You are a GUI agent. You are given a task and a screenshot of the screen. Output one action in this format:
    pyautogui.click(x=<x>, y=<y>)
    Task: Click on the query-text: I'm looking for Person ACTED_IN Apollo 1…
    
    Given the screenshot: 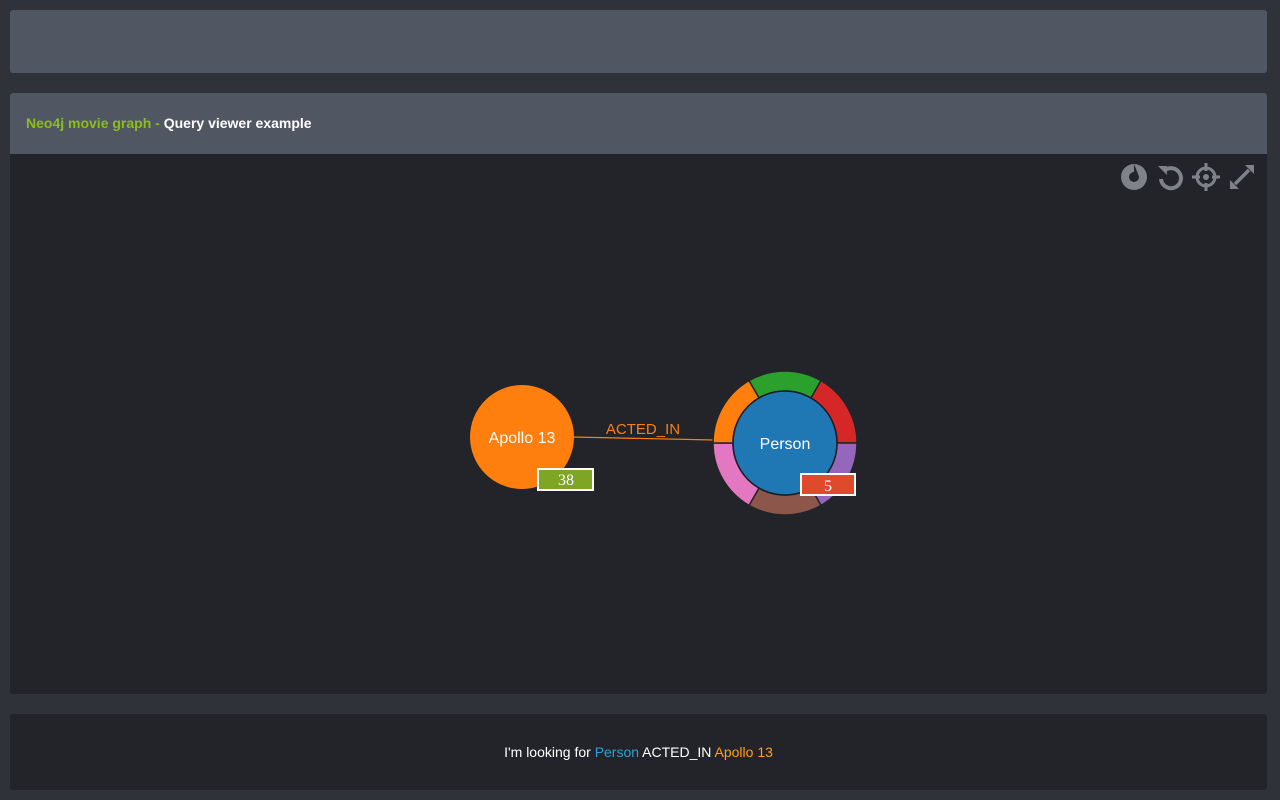 What is the action you would take?
    pyautogui.click(x=638, y=752)
    